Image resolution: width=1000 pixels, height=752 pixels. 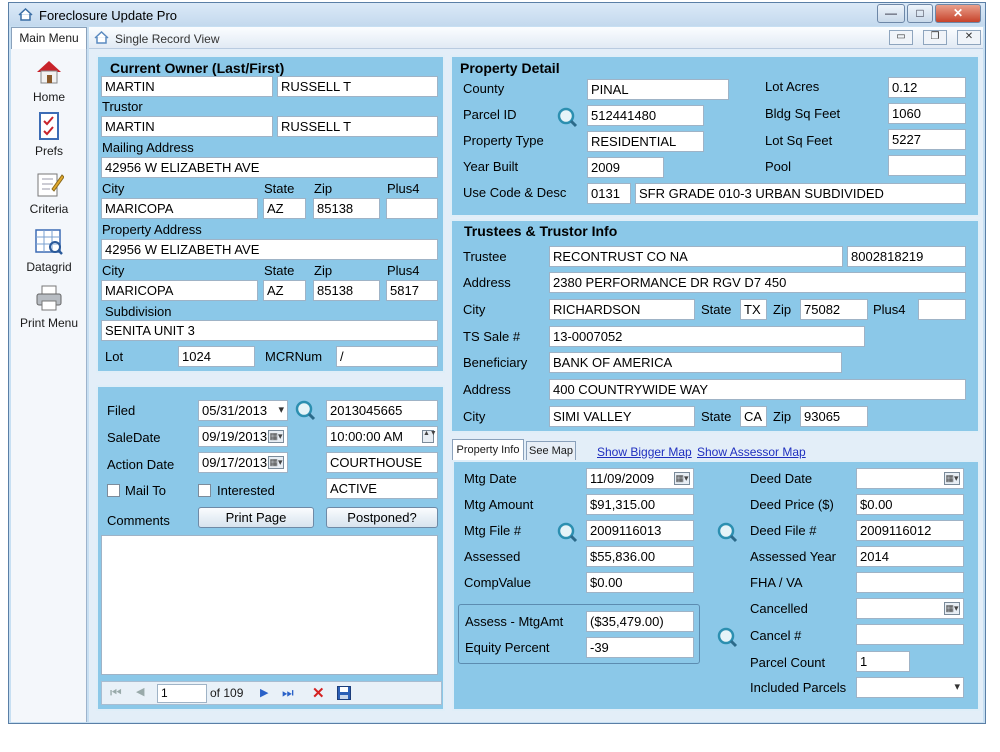 What do you see at coordinates (269, 249) in the screenshot?
I see `property-address-field: 42956 W ELIZABETH AVE` at bounding box center [269, 249].